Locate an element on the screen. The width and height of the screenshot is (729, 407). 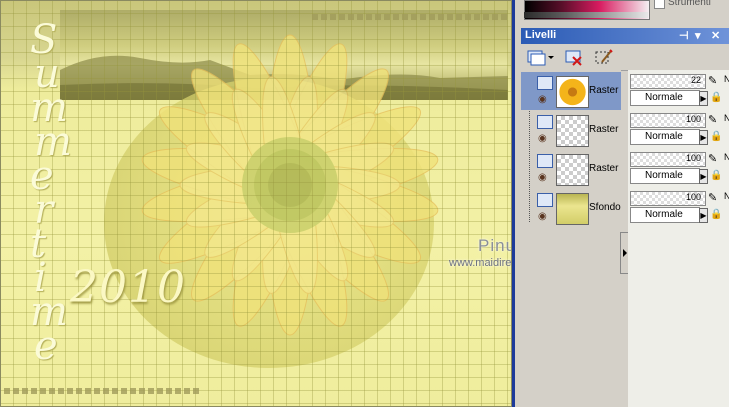
layer-row: ◉ Sfondo is located at coordinates (571, 208).